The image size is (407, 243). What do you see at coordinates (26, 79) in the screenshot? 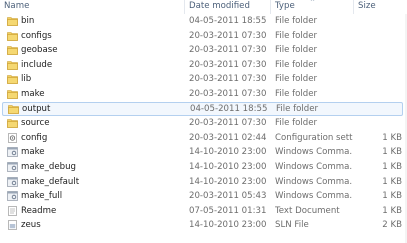
I see `file-name: lib` at bounding box center [26, 79].